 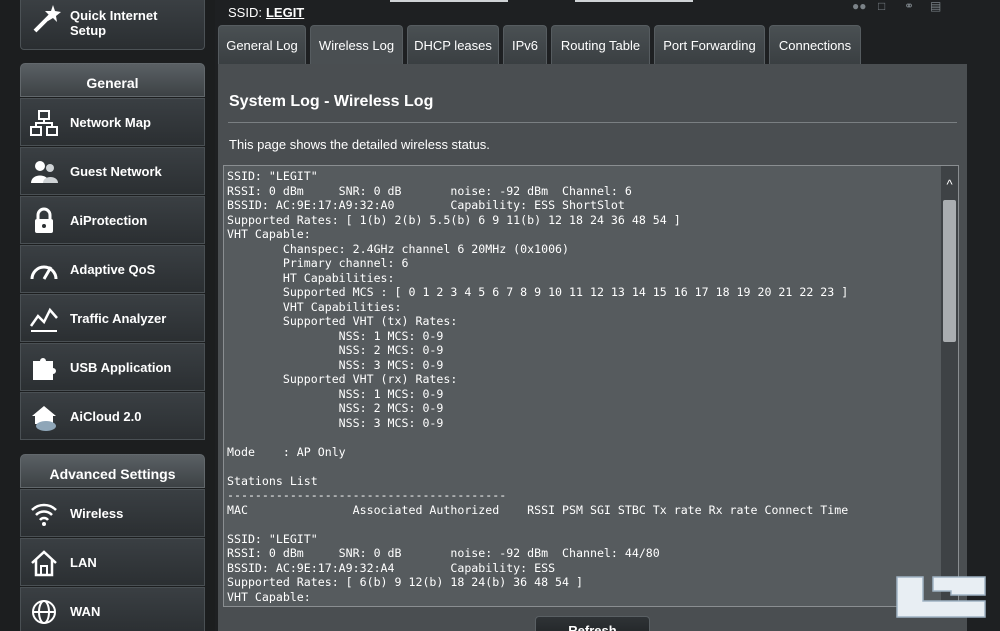 I want to click on tab-wireless-log: Wireless Log, so click(x=356, y=45).